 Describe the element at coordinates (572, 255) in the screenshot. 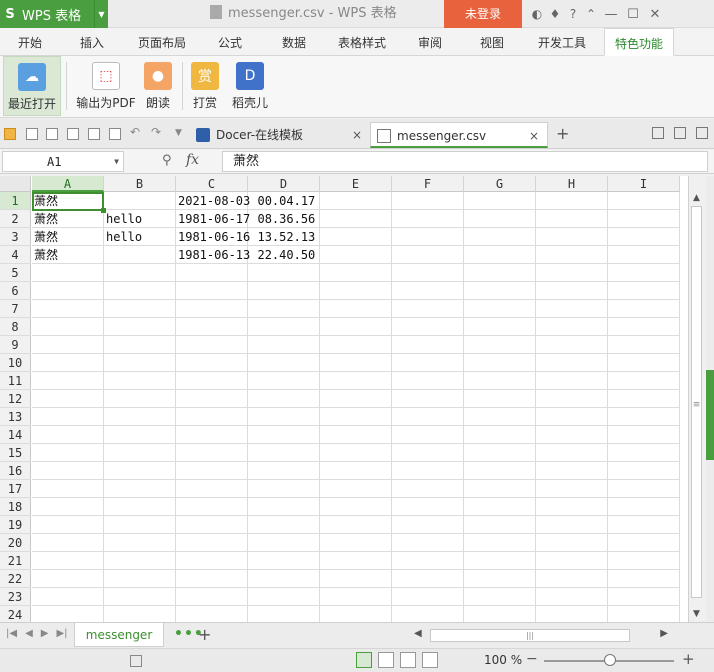

I see `cell-h4` at that location.